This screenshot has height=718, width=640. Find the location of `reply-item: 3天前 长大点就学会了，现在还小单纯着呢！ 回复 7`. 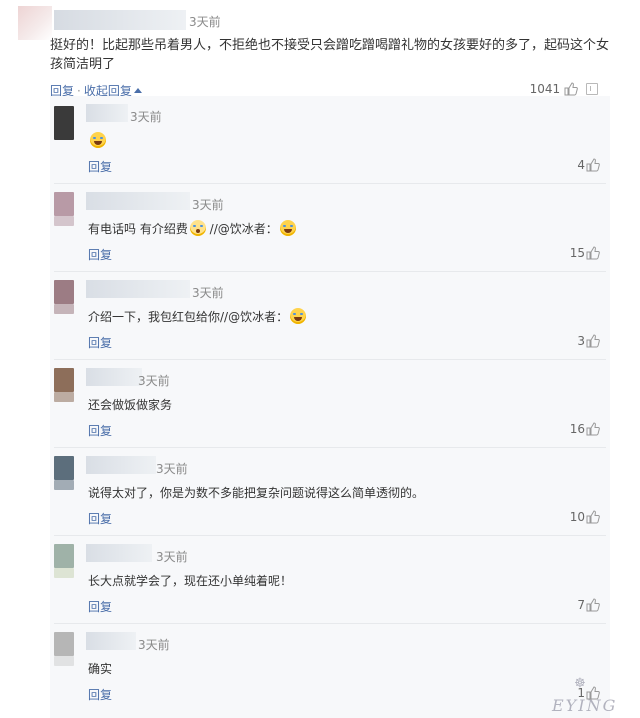

reply-item: 3天前 长大点就学会了，现在还小单纯着呢！ 回复 7 is located at coordinates (330, 580).